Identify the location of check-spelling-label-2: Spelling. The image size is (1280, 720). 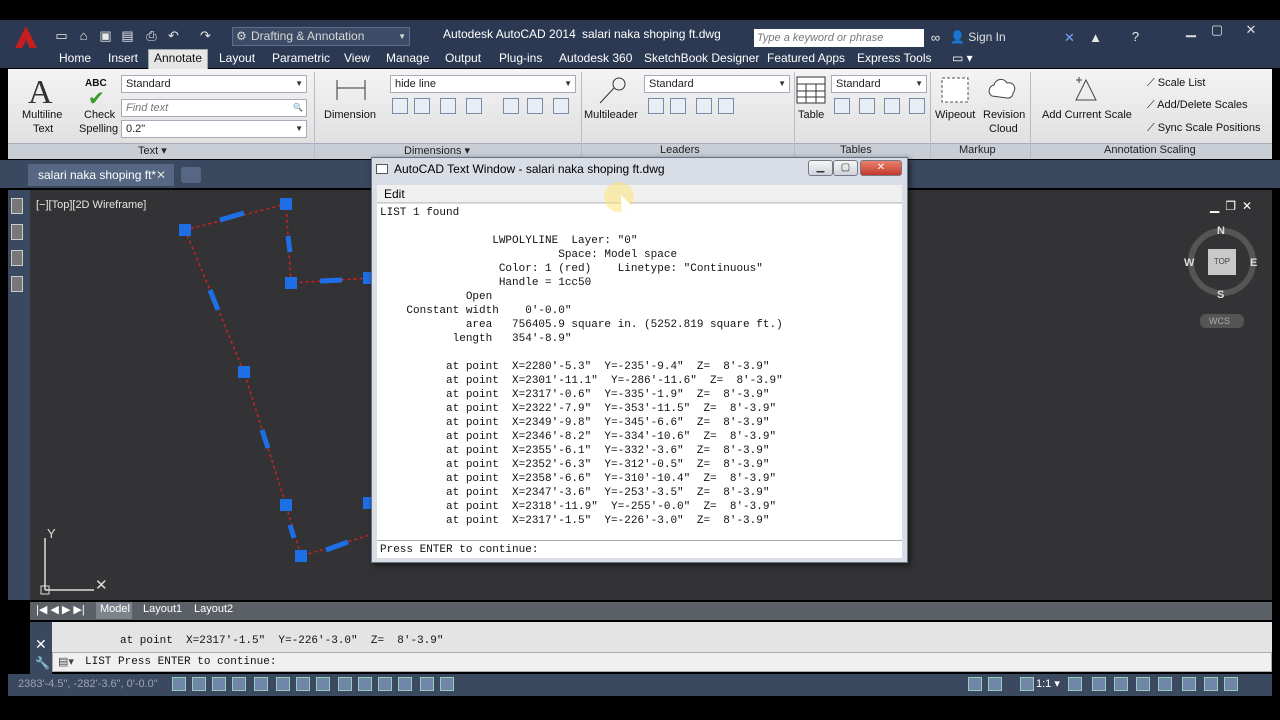
(98, 129).